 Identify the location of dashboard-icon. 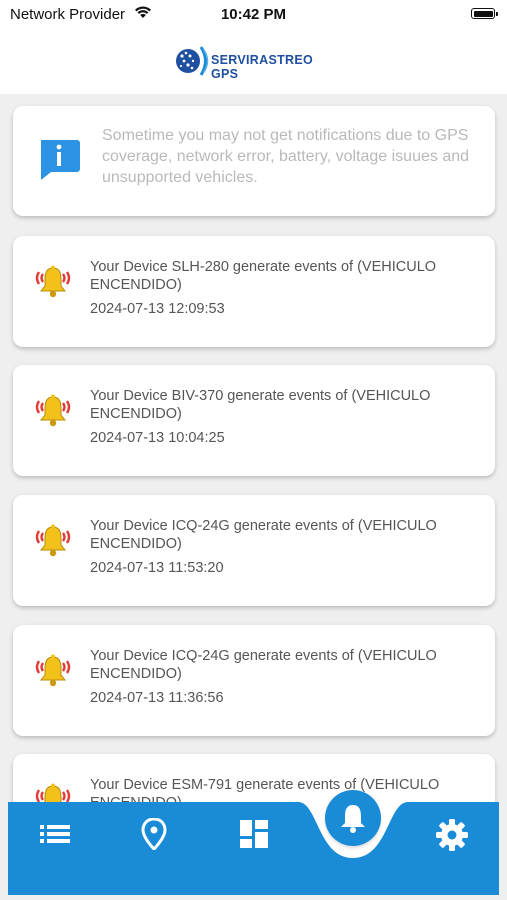
(254, 836).